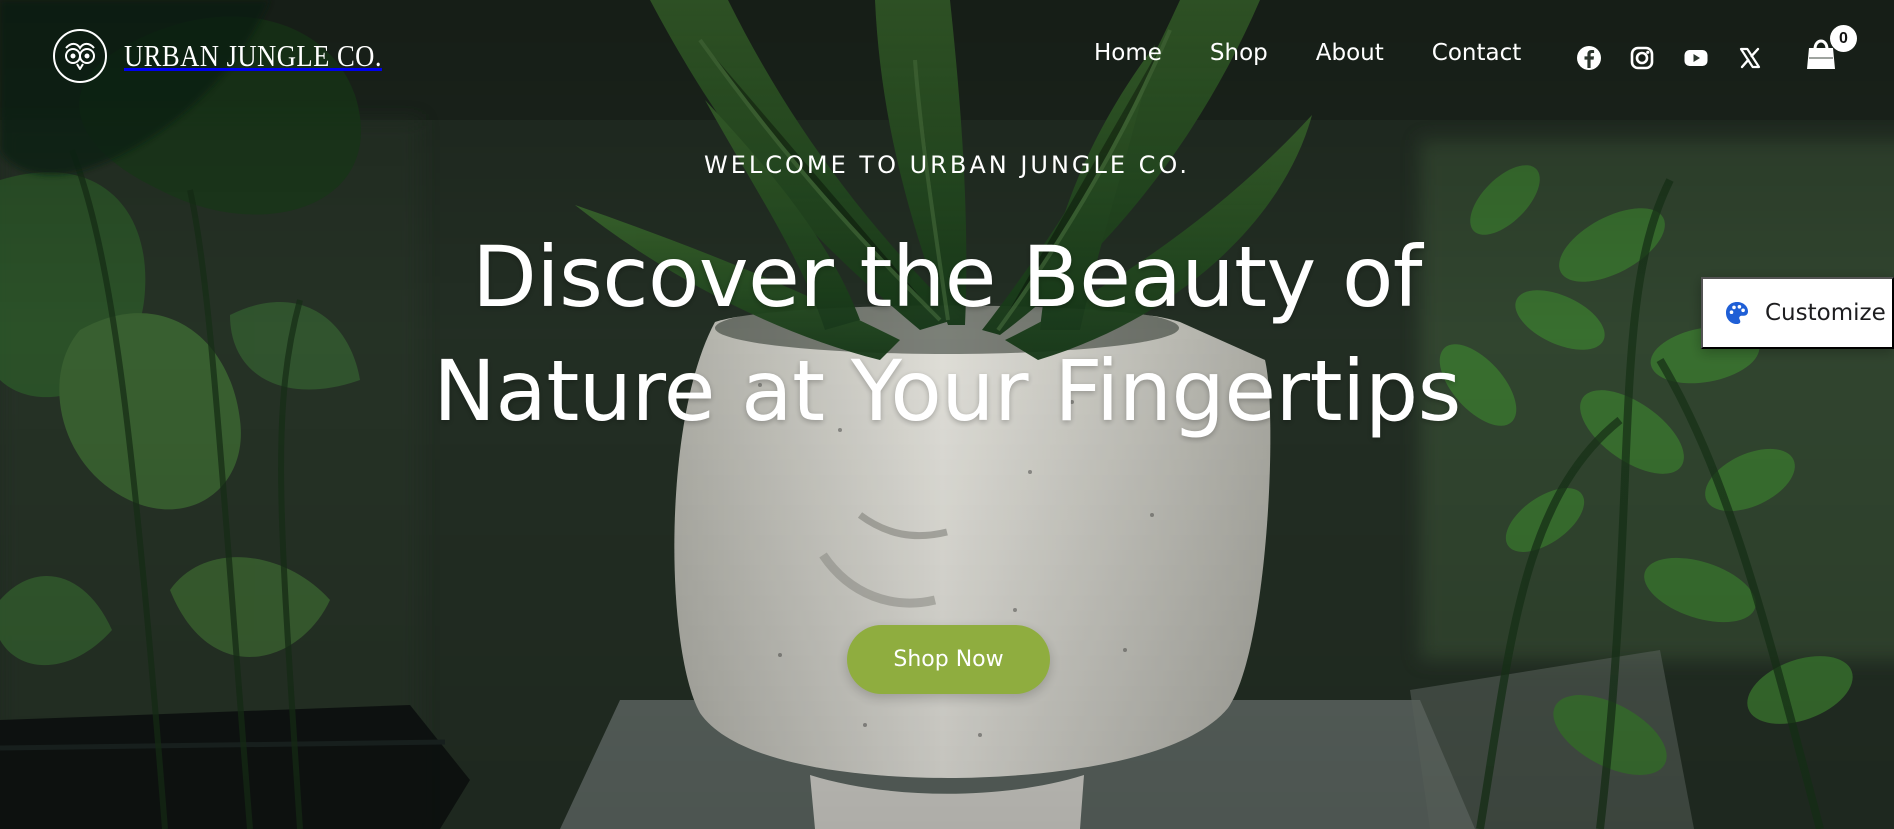 The width and height of the screenshot is (1894, 829). I want to click on x-twitter-icon, so click(1750, 58).